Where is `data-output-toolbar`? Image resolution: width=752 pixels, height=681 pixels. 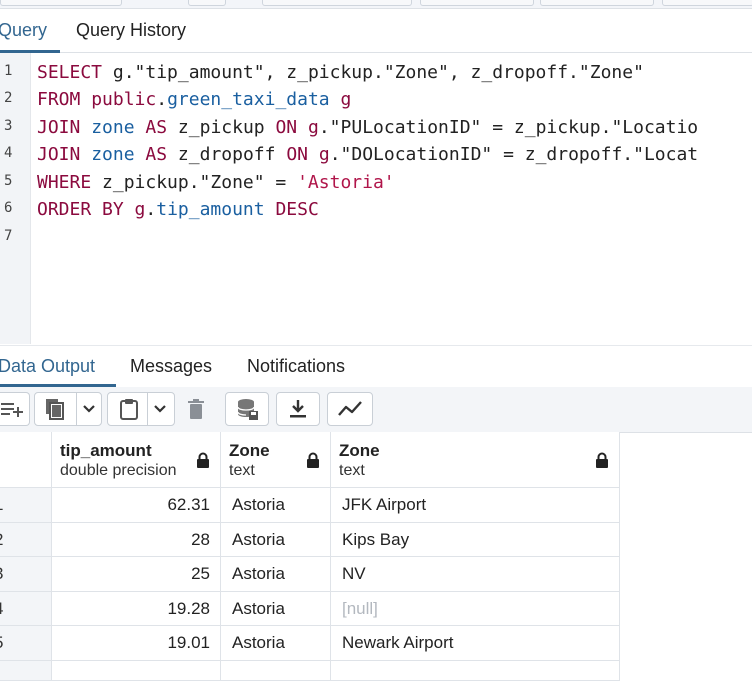
data-output-toolbar is located at coordinates (376, 410).